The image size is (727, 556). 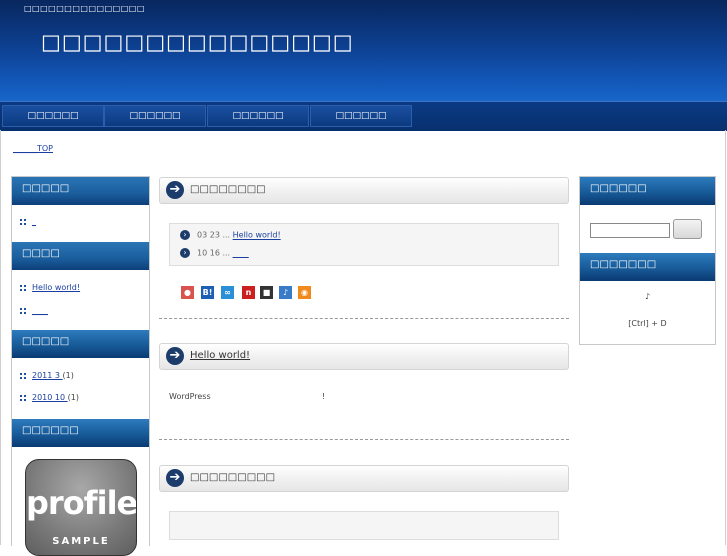 I want to click on post-header: ➔ Hello world!, so click(x=364, y=356).